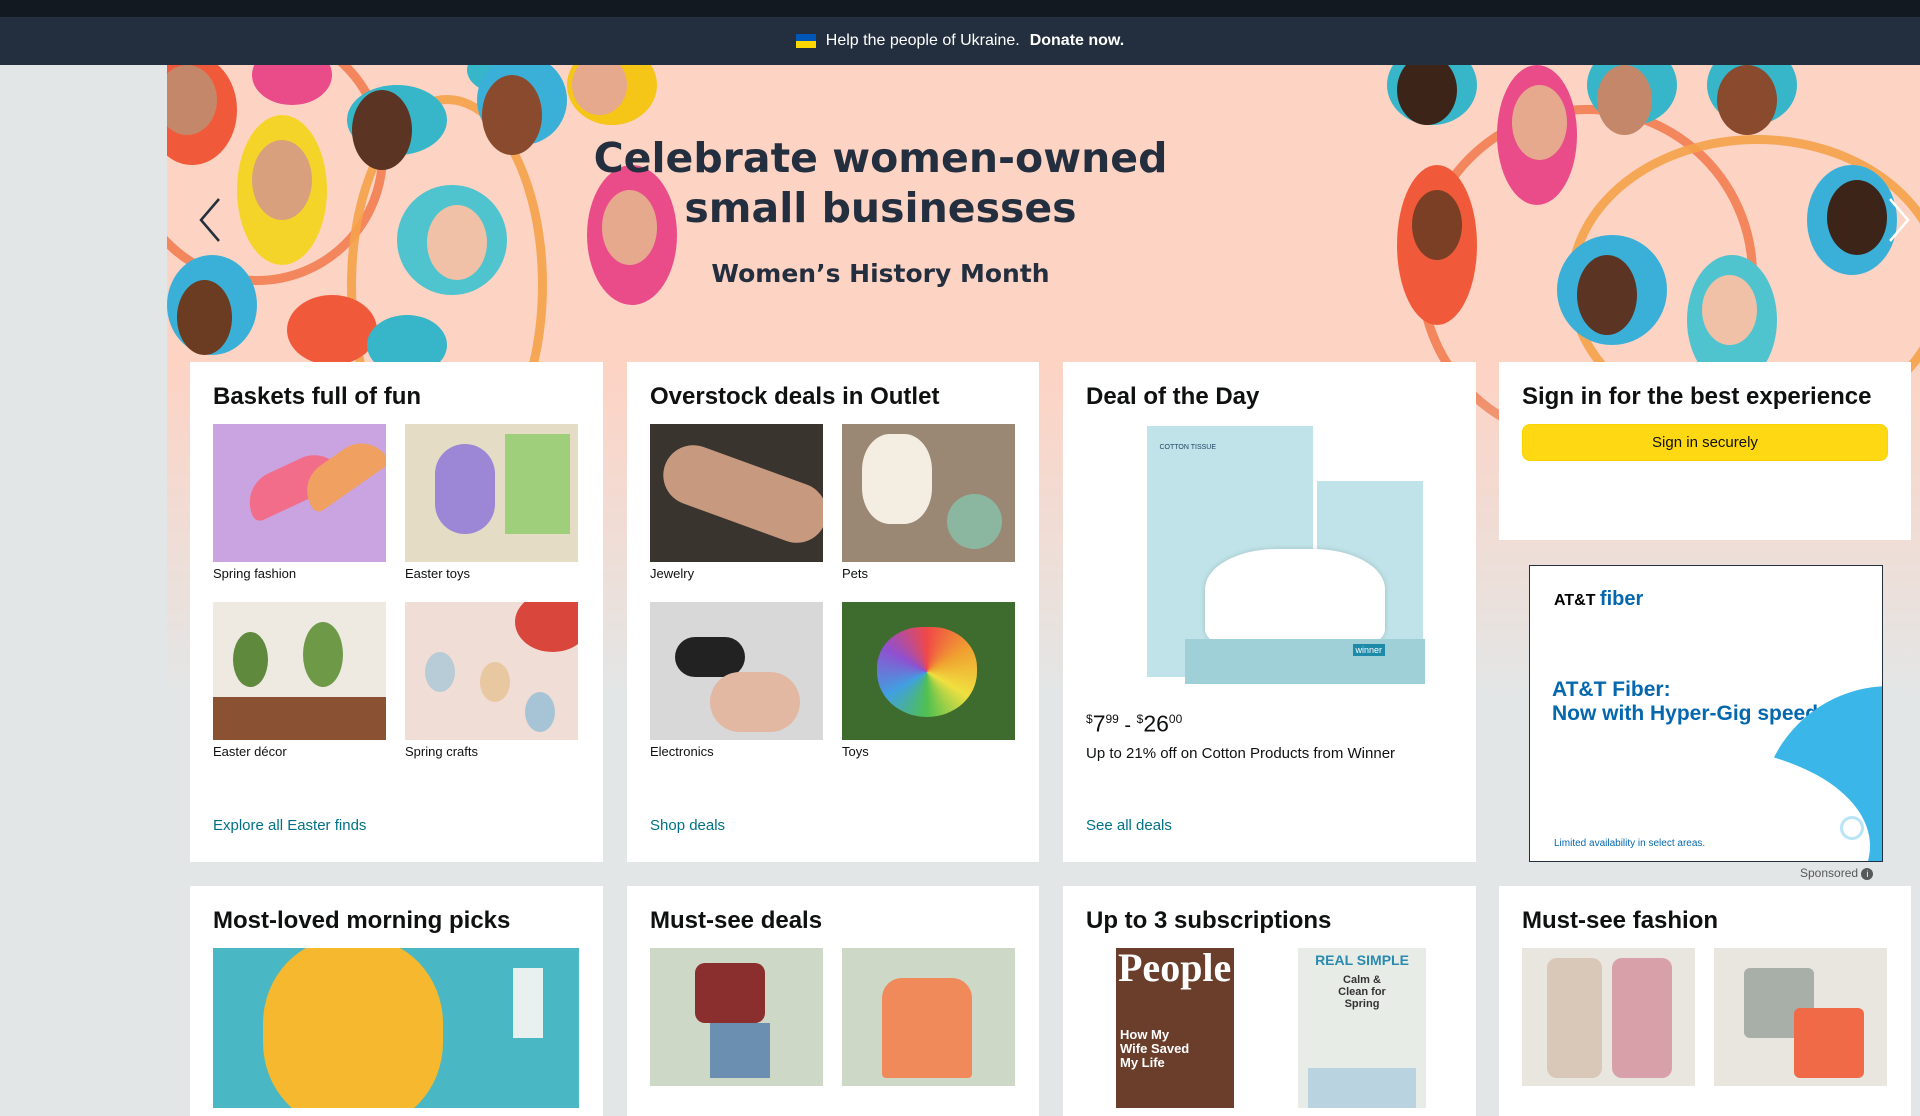 The image size is (1920, 1116). Describe the element at coordinates (1134, 723) in the screenshot. I see `deal-price: $799 - $2600` at that location.